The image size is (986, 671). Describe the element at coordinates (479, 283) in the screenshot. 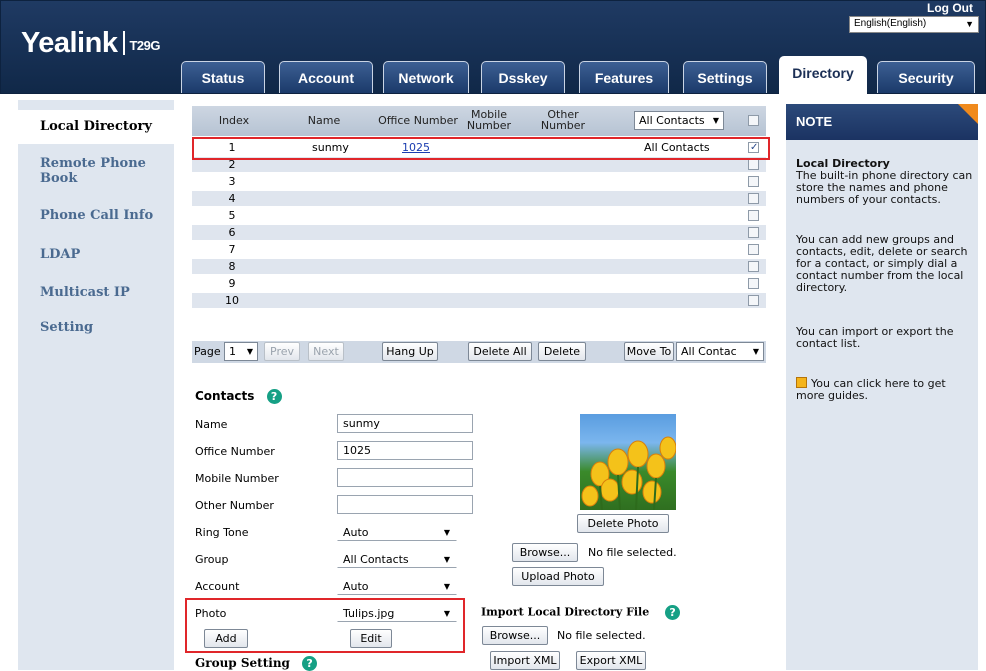

I see `table-row: 9` at that location.